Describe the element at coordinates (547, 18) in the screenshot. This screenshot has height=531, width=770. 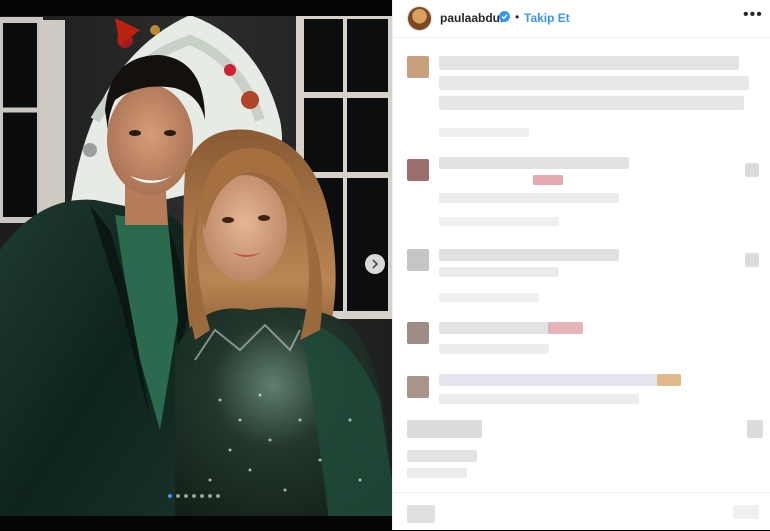
I see `follow-button: Takip Et` at that location.